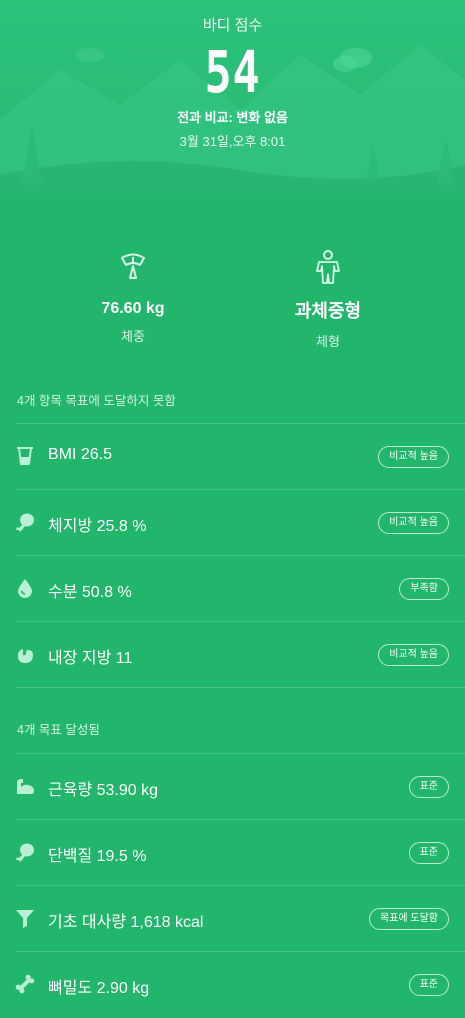 Image resolution: width=465 pixels, height=1018 pixels. What do you see at coordinates (25, 786) in the screenshot?
I see `muscle-arm-icon` at bounding box center [25, 786].